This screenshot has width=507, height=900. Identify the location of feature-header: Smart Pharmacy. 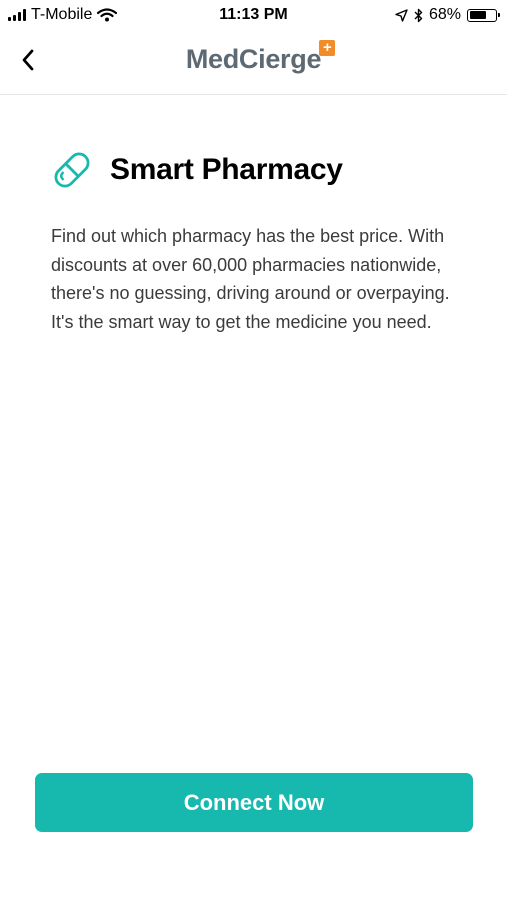
(196, 170).